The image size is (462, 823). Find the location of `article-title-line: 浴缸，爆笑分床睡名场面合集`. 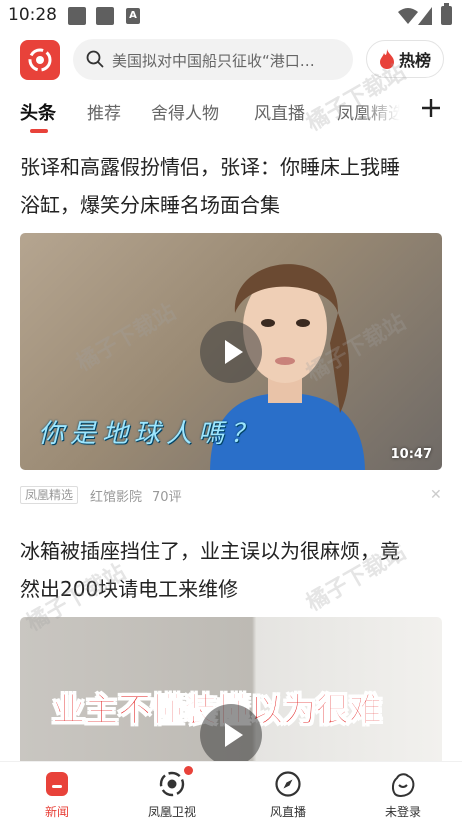

article-title-line: 浴缸，爆笑分床睡名场面合集 is located at coordinates (150, 205).